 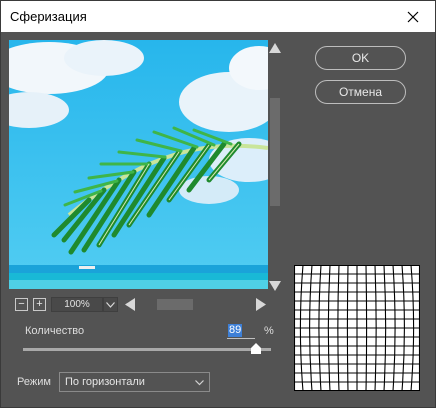 I want to click on zoom-out-icon: −, so click(x=21, y=304).